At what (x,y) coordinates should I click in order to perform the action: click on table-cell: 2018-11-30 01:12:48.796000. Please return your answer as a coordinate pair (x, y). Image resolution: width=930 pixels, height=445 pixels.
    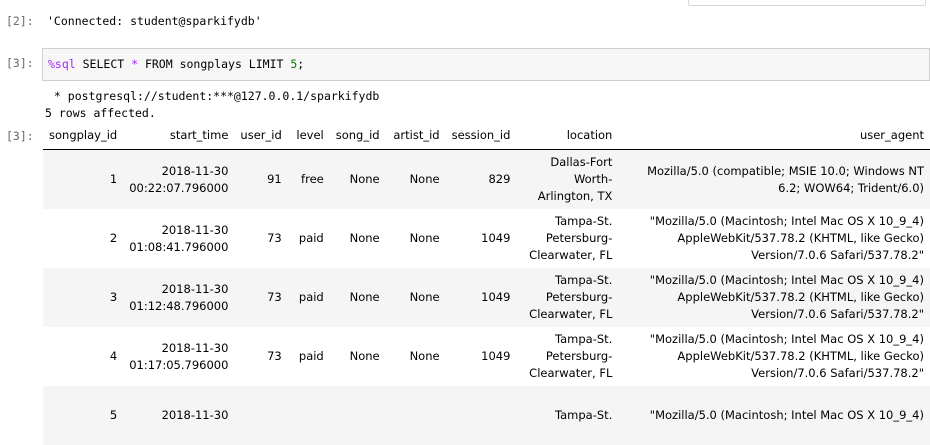
    Looking at the image, I should click on (179, 297).